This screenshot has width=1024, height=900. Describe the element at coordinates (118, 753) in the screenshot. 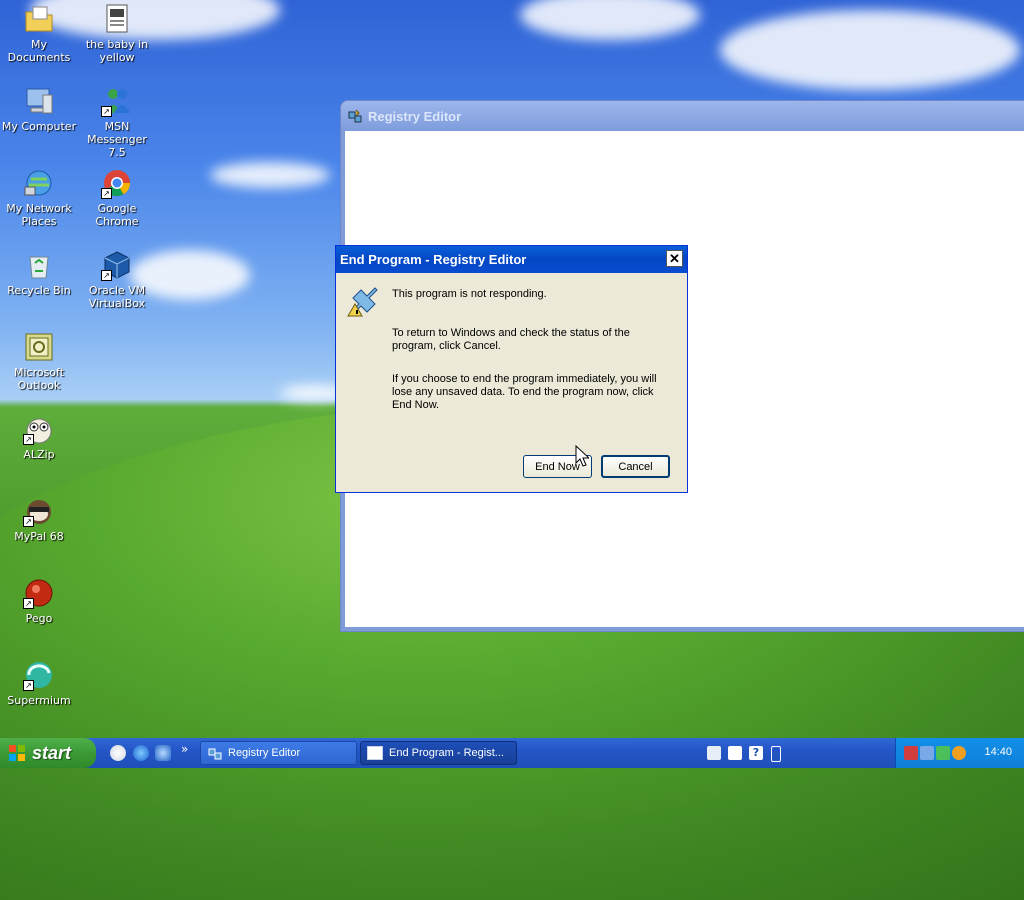

I see `show-desktop-icon` at that location.